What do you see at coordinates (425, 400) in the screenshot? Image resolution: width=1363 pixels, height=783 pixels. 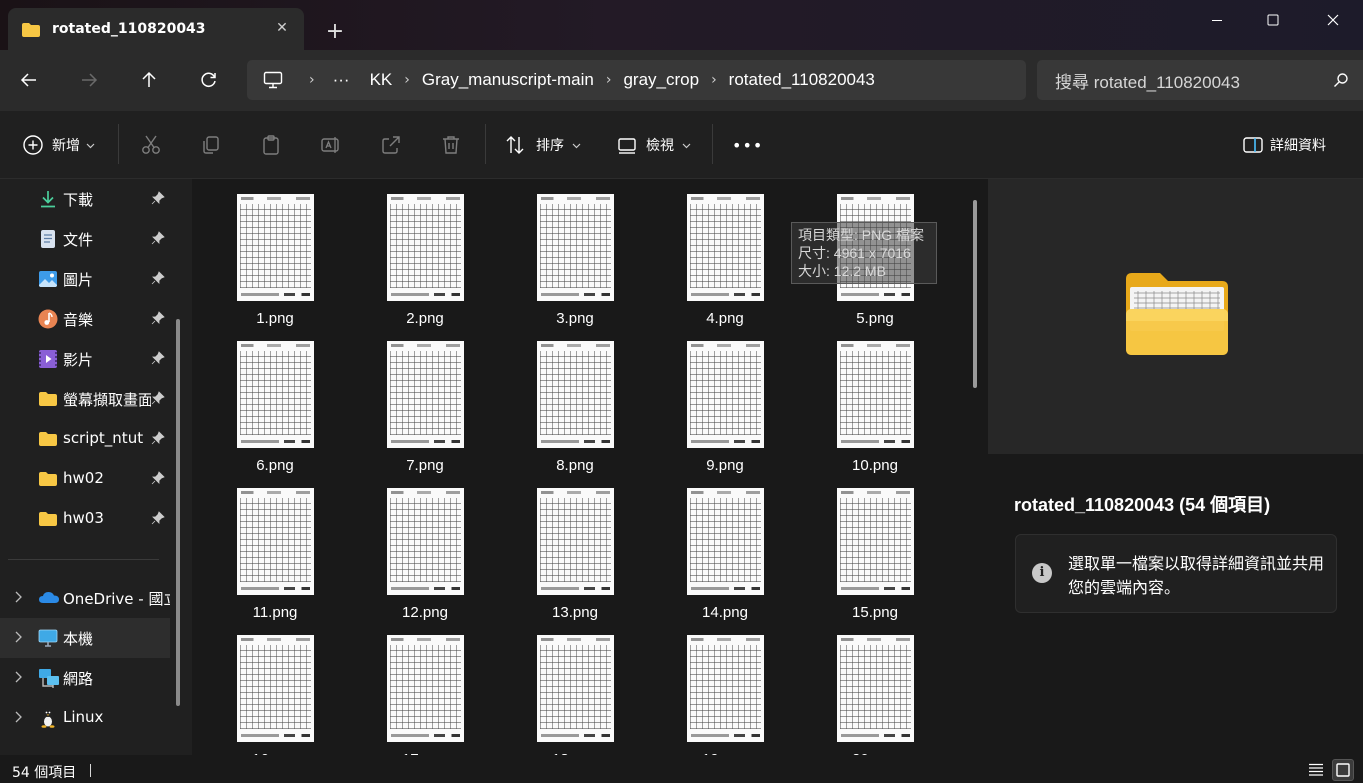 I see `file-item: 7.png` at bounding box center [425, 400].